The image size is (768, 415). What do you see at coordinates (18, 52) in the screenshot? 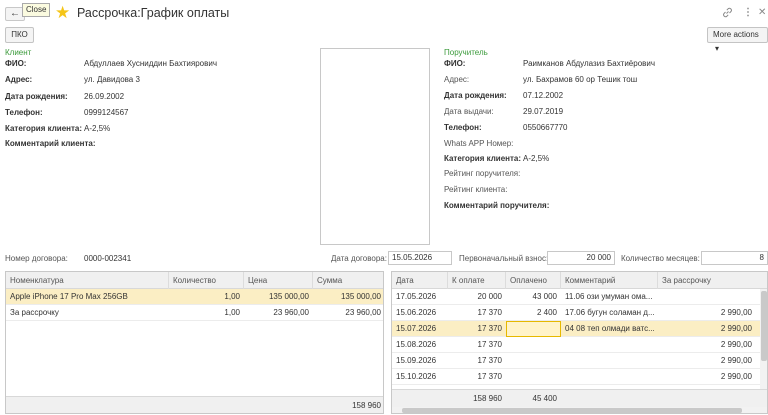
I see `client-section-label: Клиент` at bounding box center [18, 52].